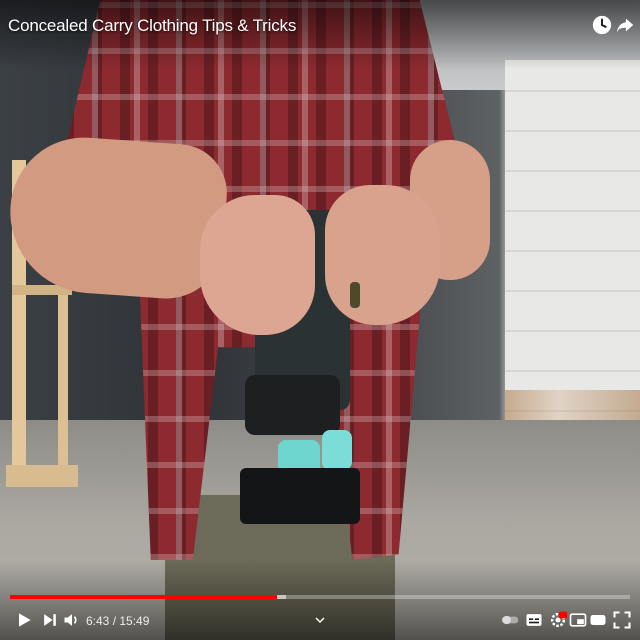 This screenshot has width=640, height=640. What do you see at coordinates (257, 265) in the screenshot?
I see `person-left-hand` at bounding box center [257, 265].